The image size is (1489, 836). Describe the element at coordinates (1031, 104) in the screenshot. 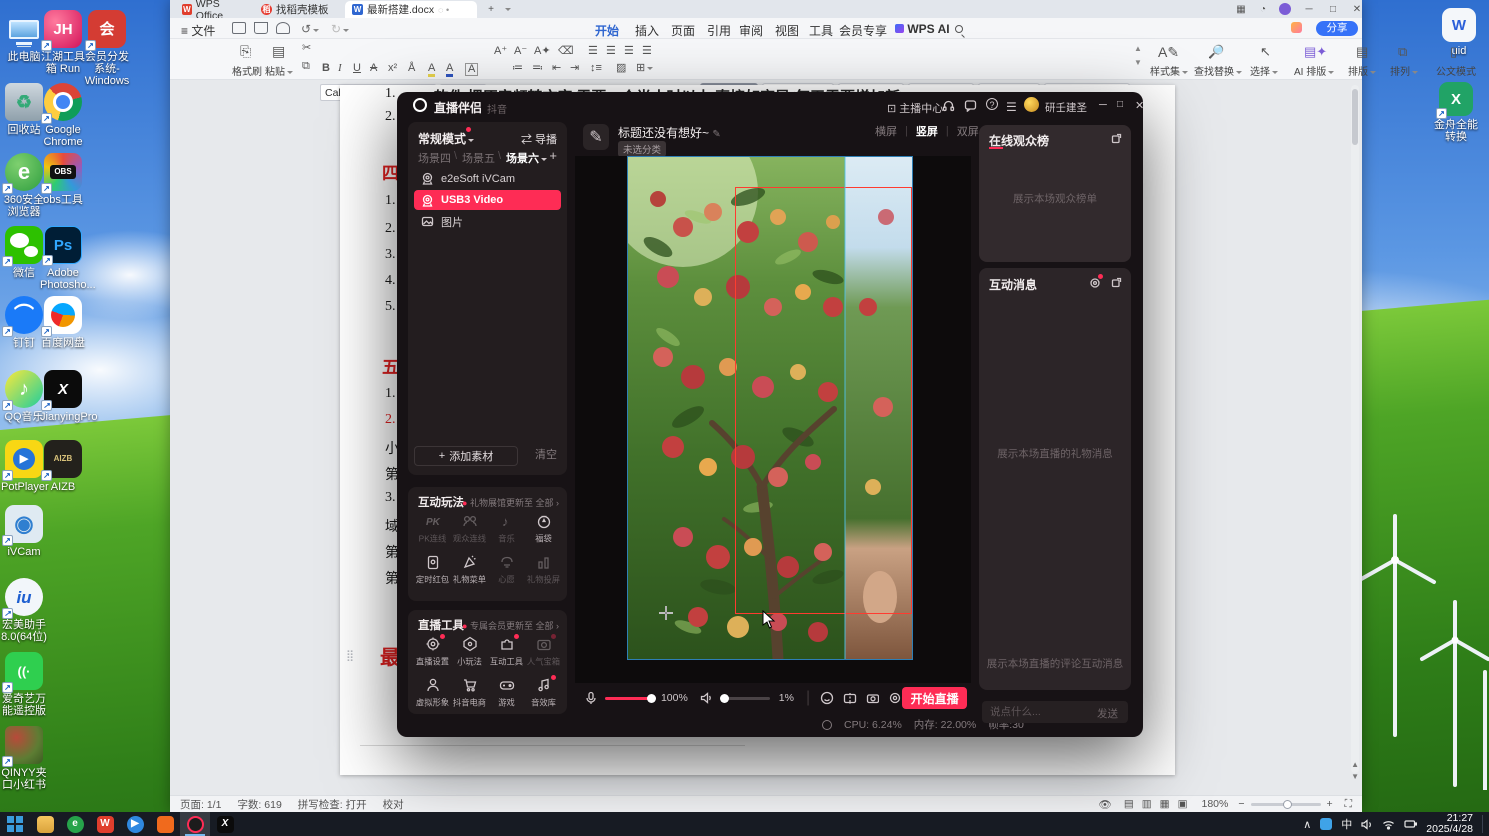

I see `user-avatar` at that location.